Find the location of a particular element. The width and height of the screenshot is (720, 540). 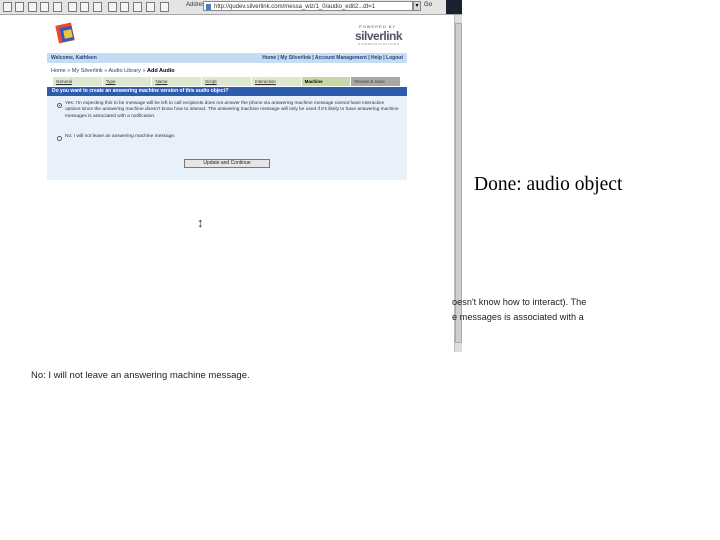

radio-yes is located at coordinates (59, 105).